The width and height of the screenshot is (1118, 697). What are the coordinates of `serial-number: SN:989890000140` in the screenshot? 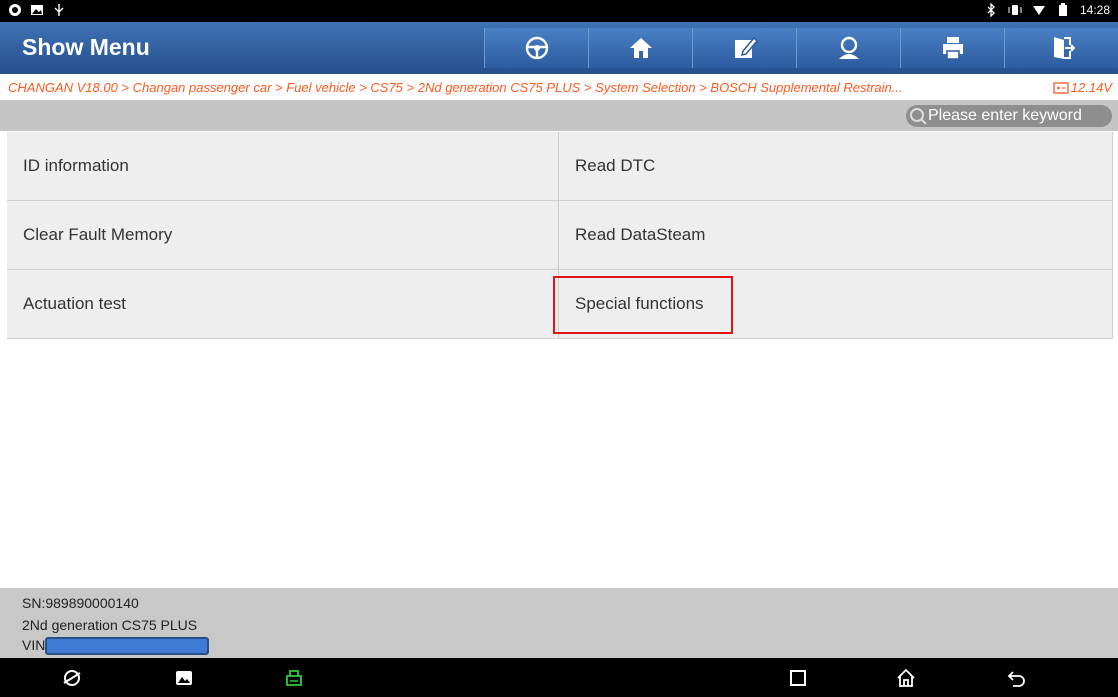 It's located at (80, 603).